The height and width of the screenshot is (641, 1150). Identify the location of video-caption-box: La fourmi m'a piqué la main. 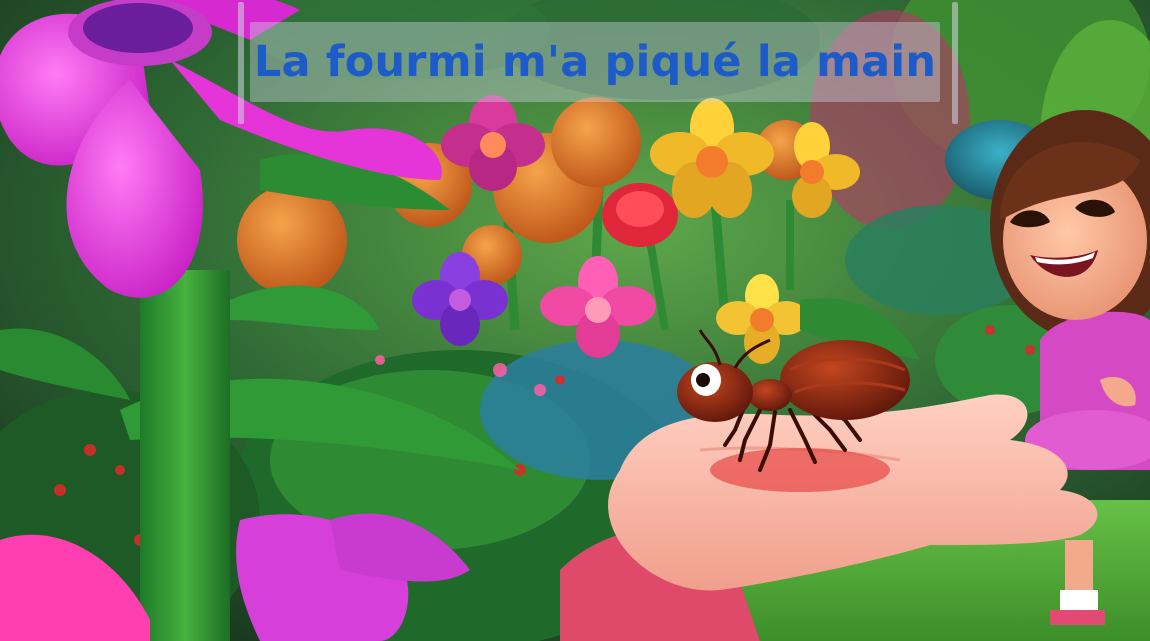
(595, 62).